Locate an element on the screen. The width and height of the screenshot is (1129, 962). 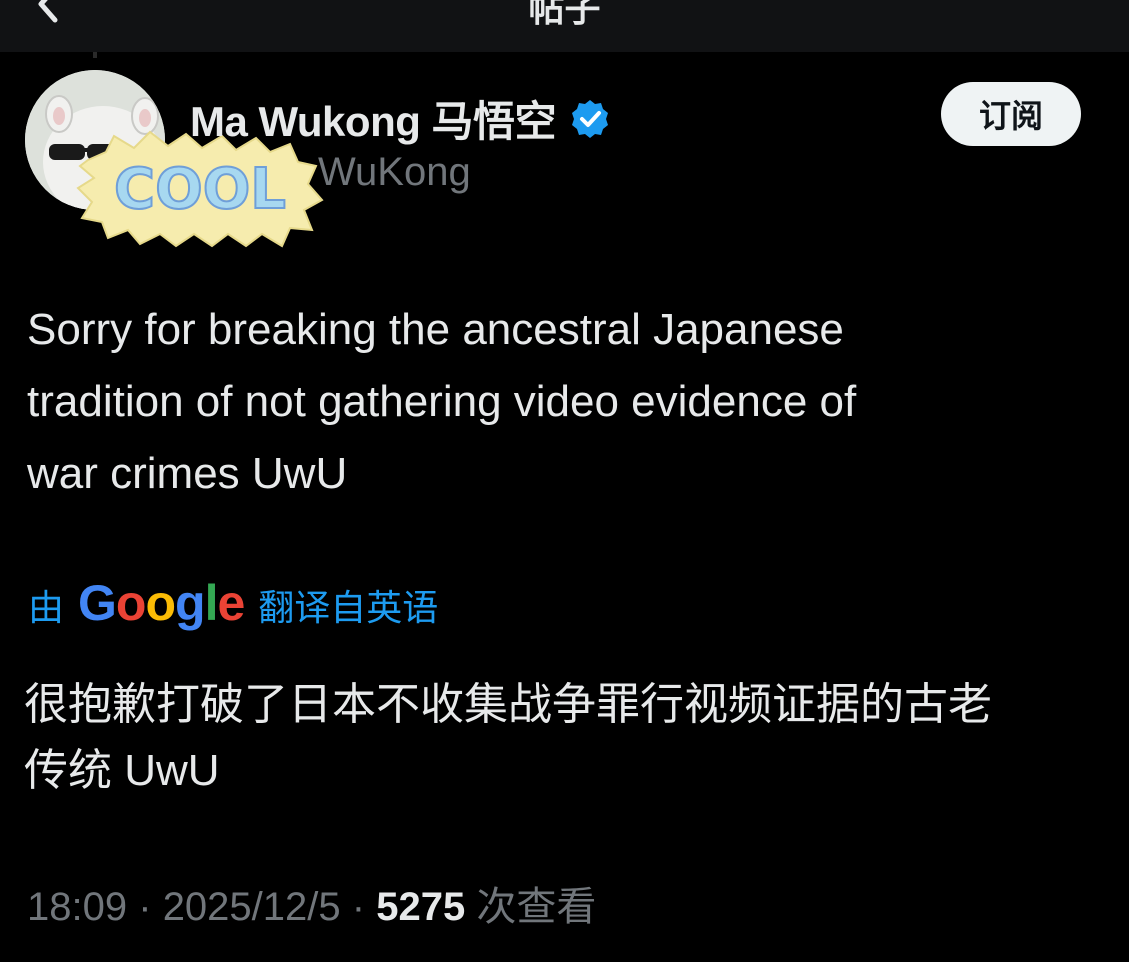
sticker-text: COOL is located at coordinates (200, 189).